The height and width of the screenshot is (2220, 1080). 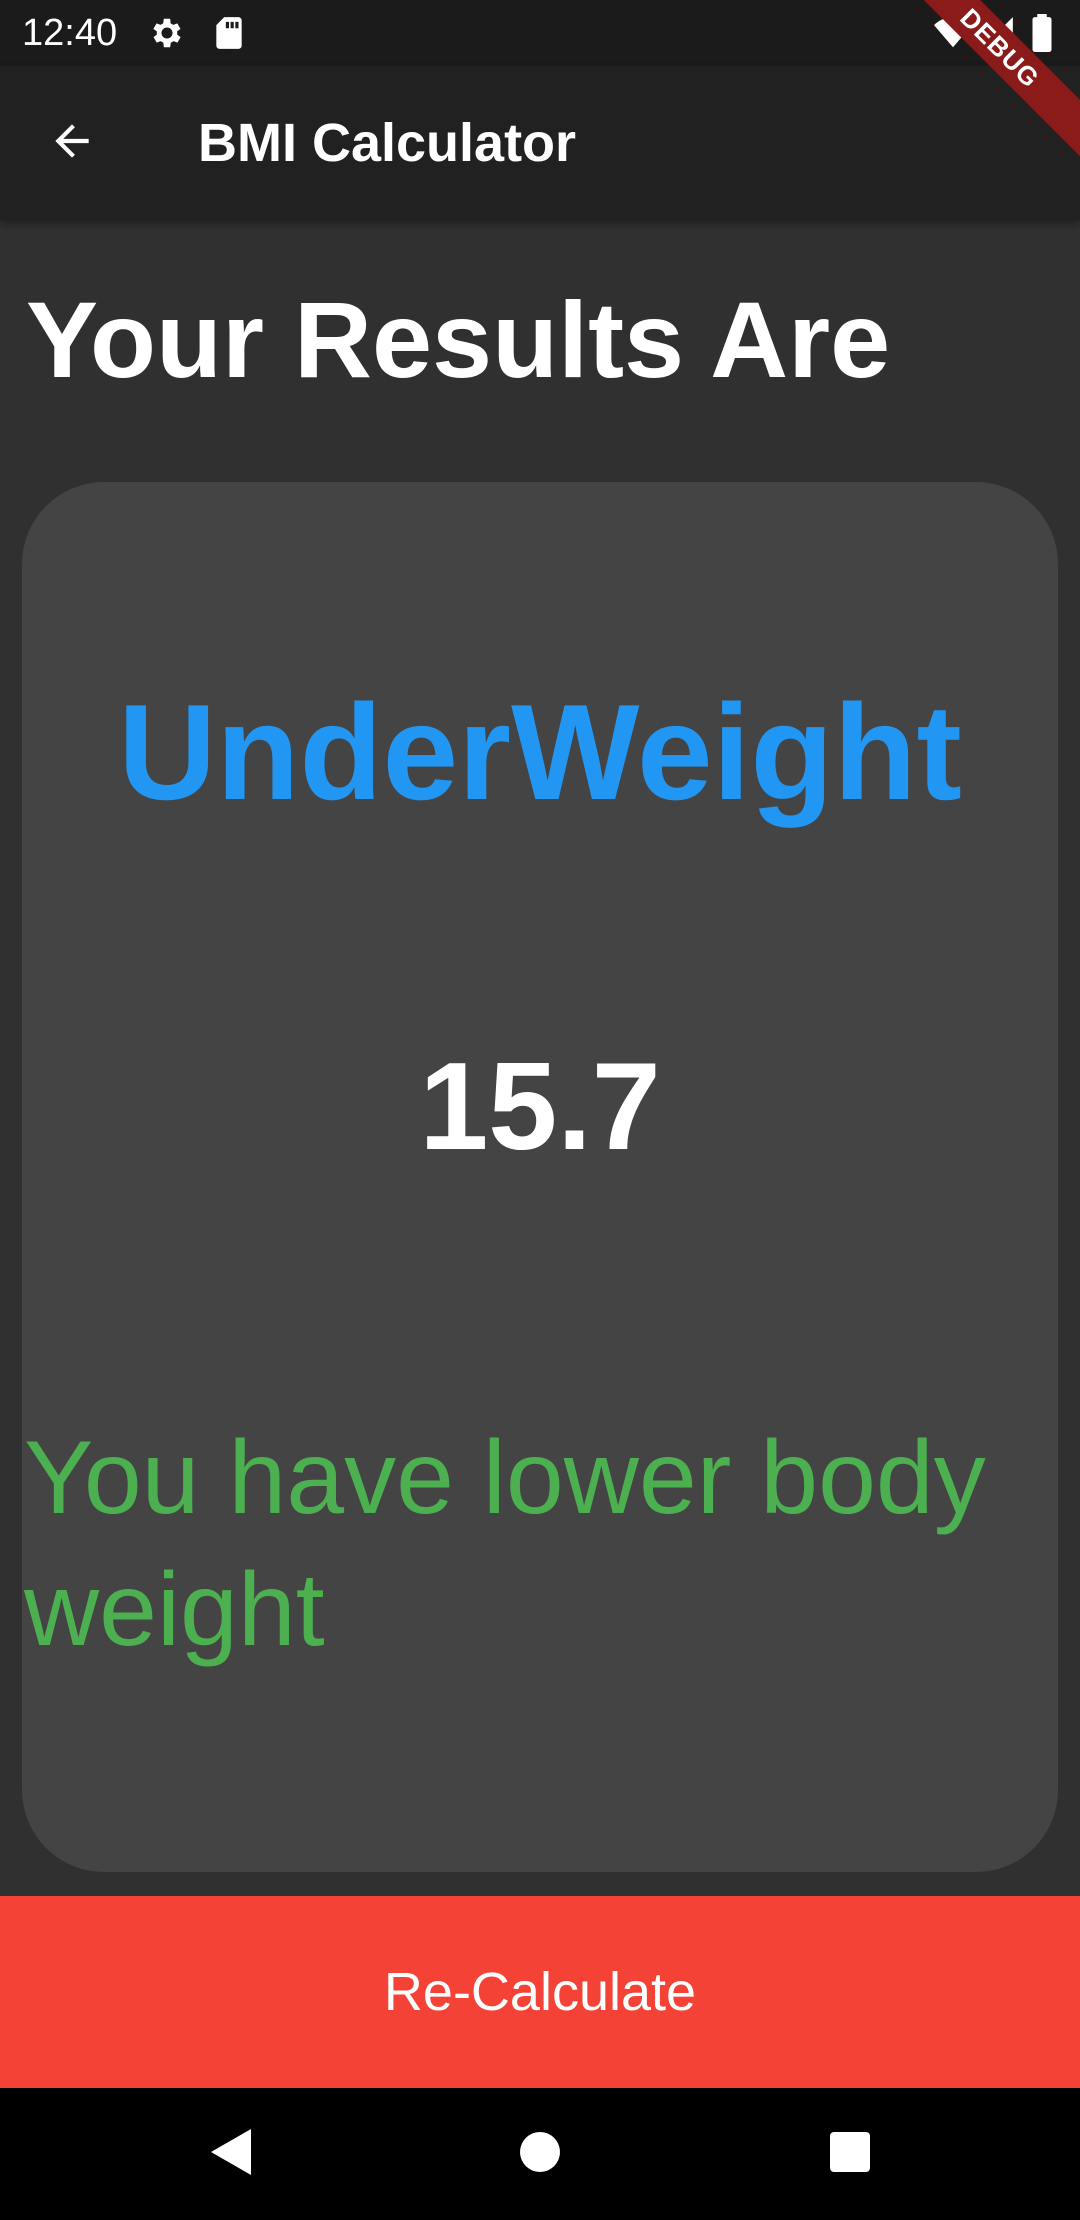 I want to click on results-heading: Your Results Are, so click(x=458, y=339).